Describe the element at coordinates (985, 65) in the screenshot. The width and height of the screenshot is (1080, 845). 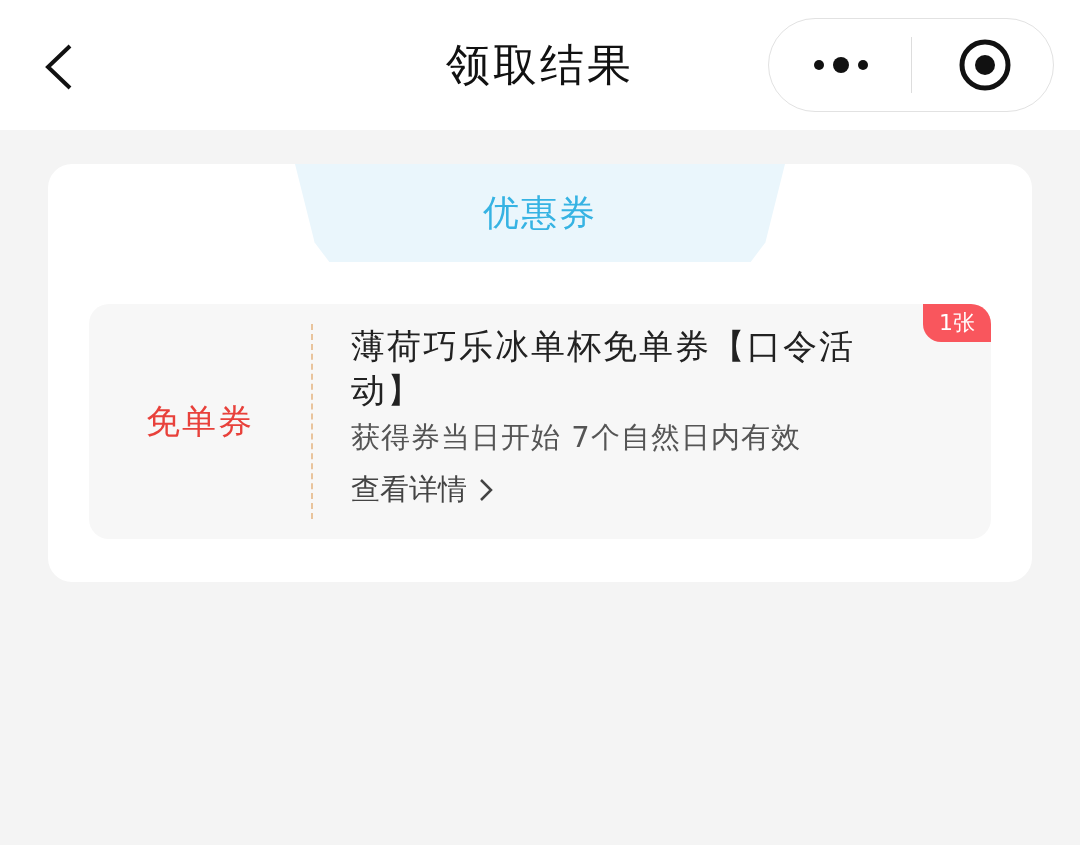
I see `close-icon` at that location.